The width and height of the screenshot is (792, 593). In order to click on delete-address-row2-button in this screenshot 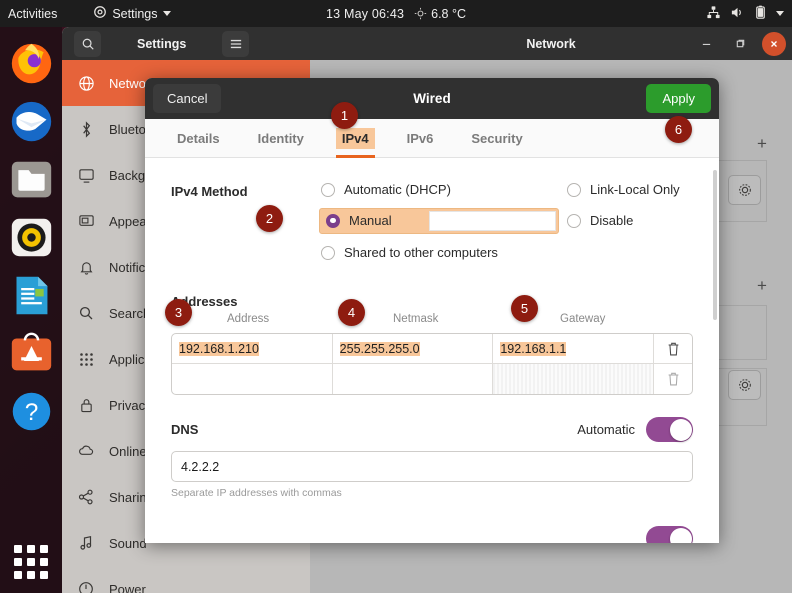, I will do `click(673, 379)`.